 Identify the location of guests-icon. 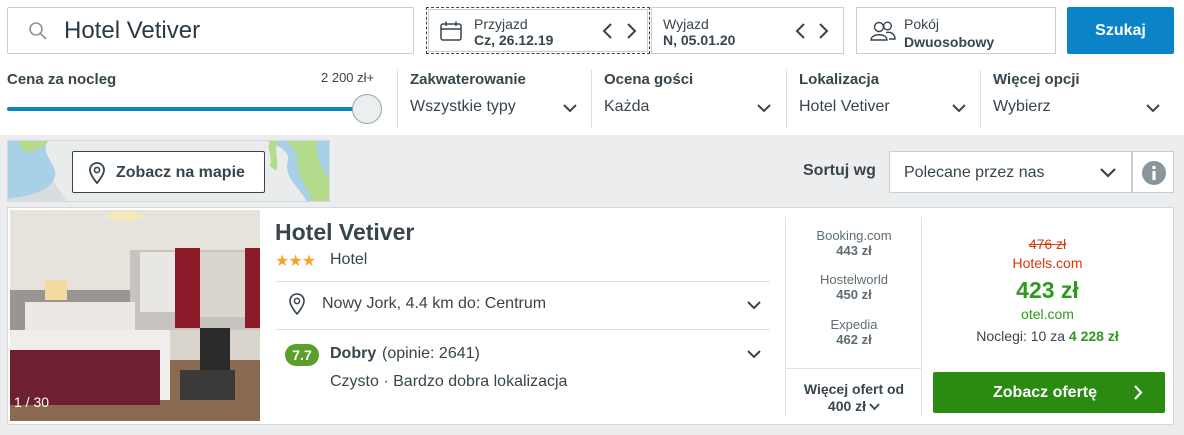
(883, 31).